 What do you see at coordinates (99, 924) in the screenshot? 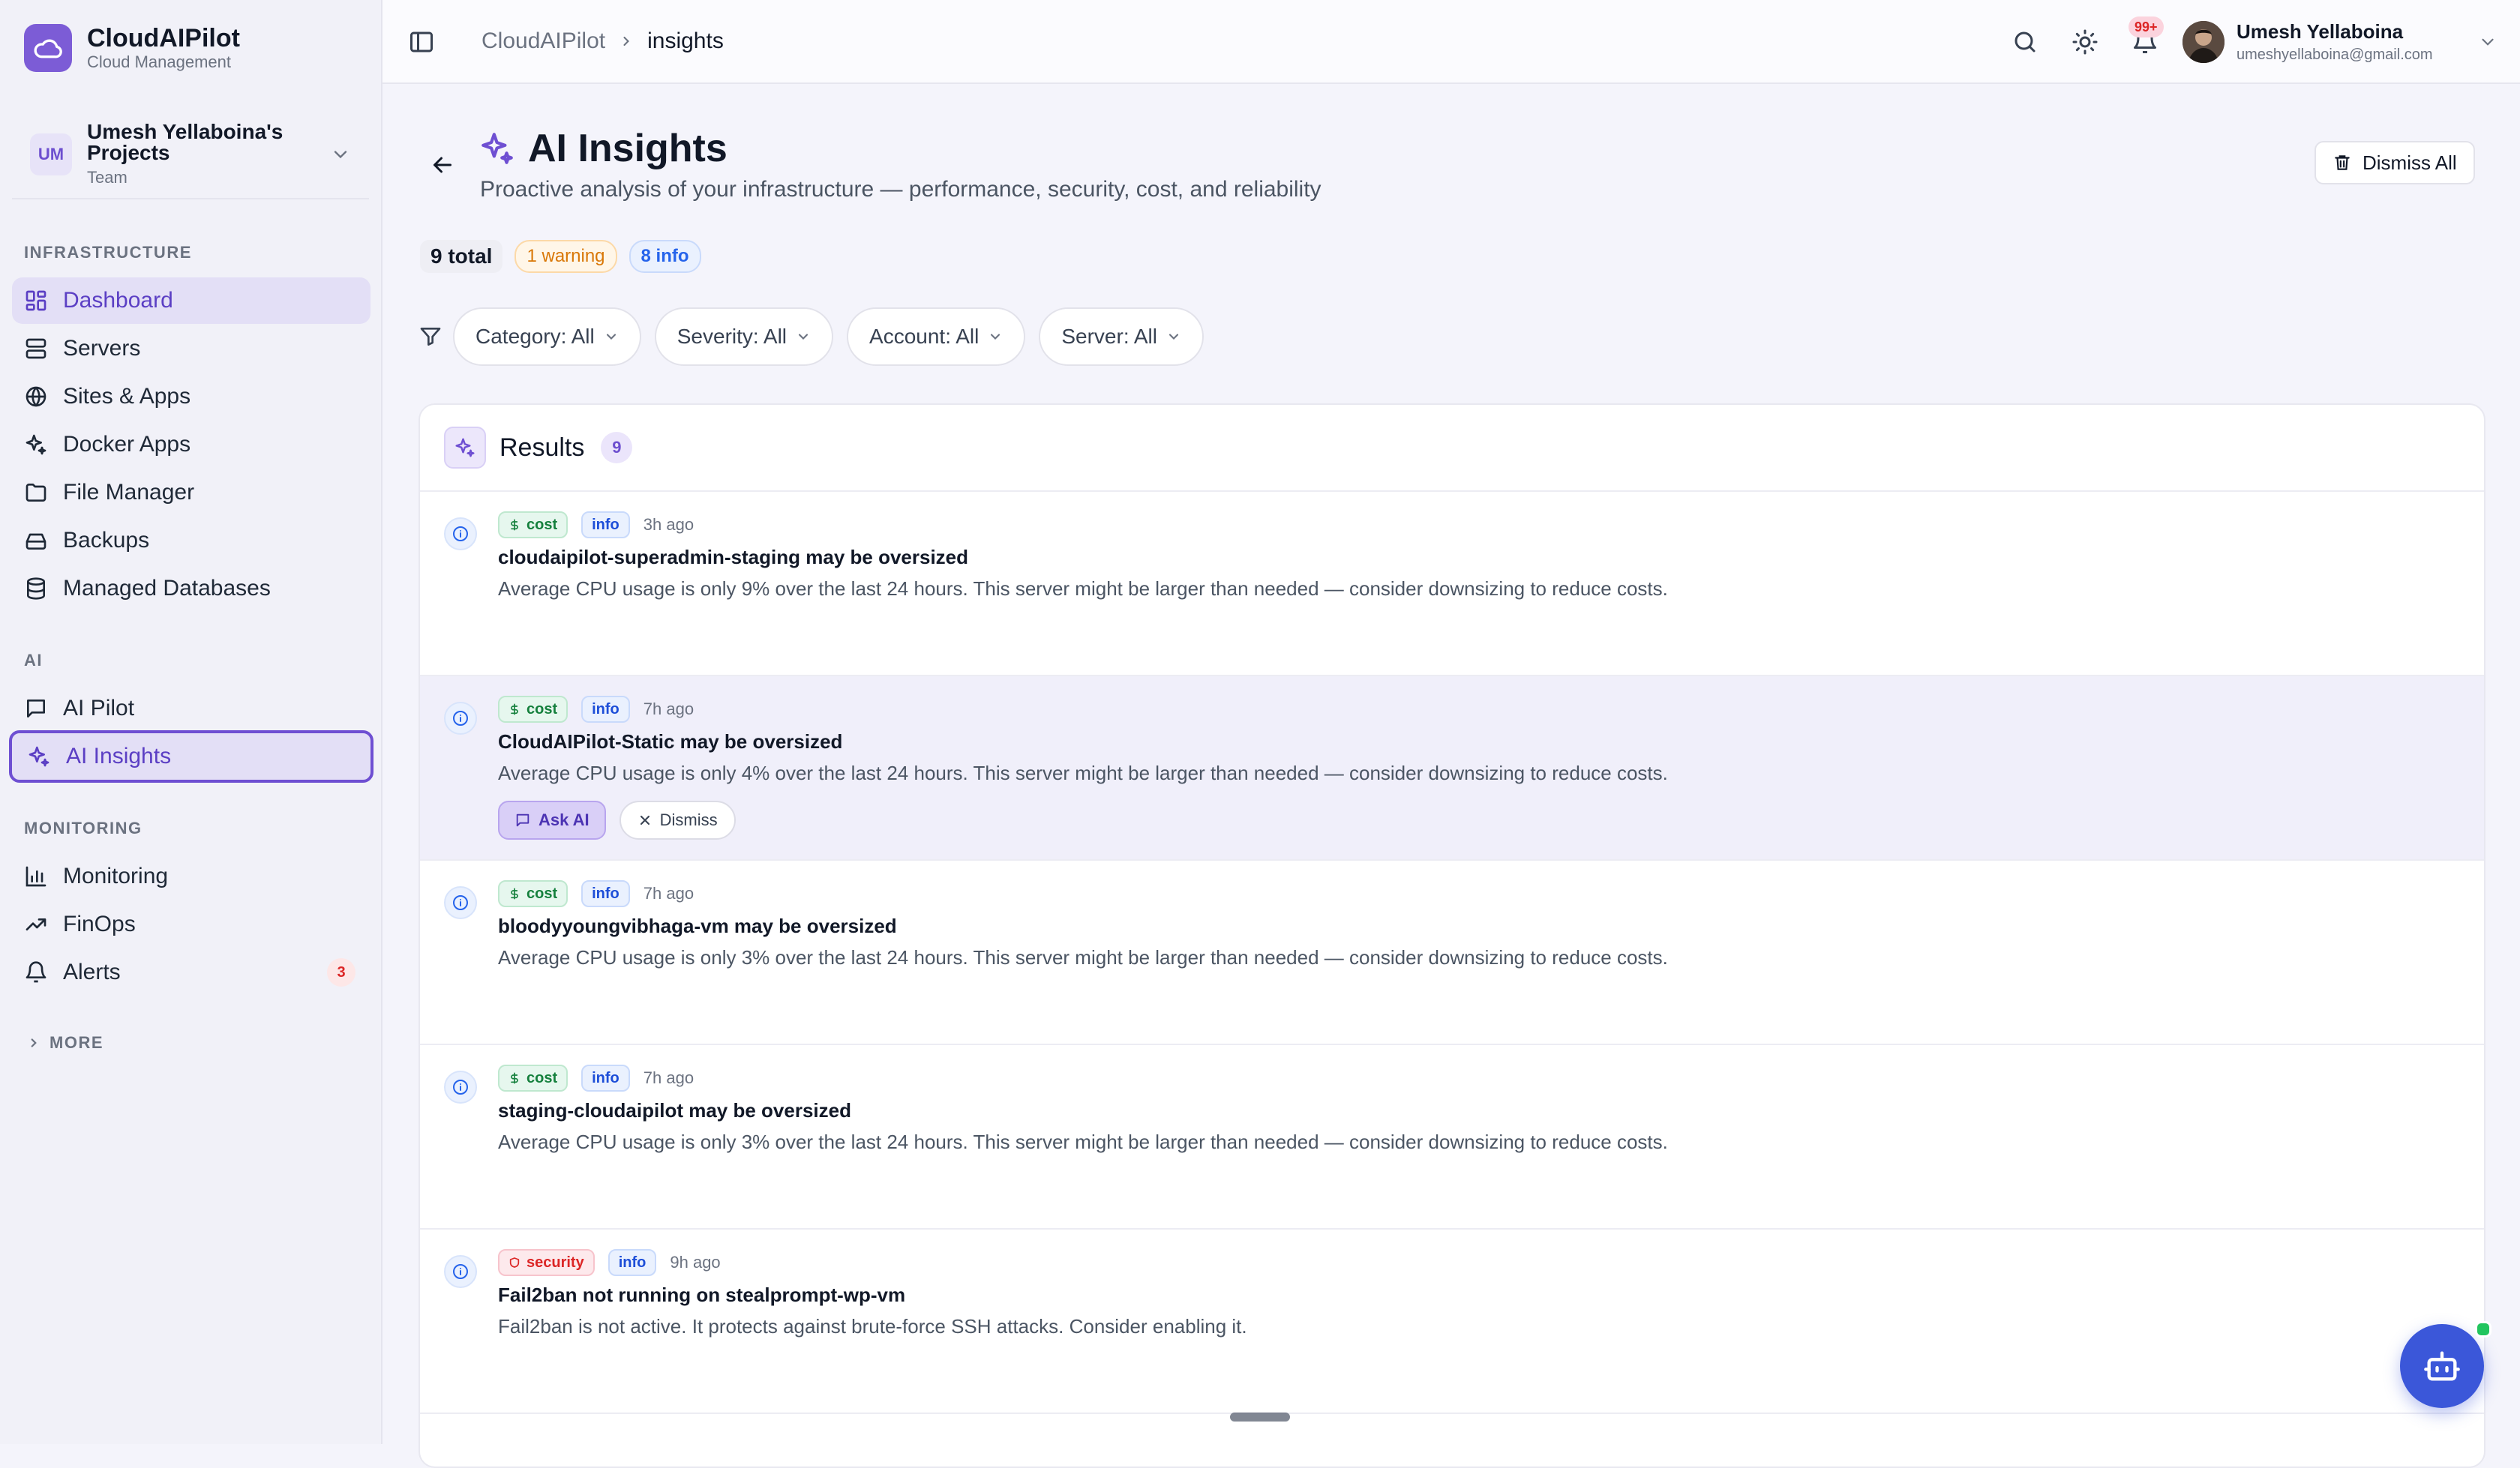
I see `sidebar-item-label: FinOps` at bounding box center [99, 924].